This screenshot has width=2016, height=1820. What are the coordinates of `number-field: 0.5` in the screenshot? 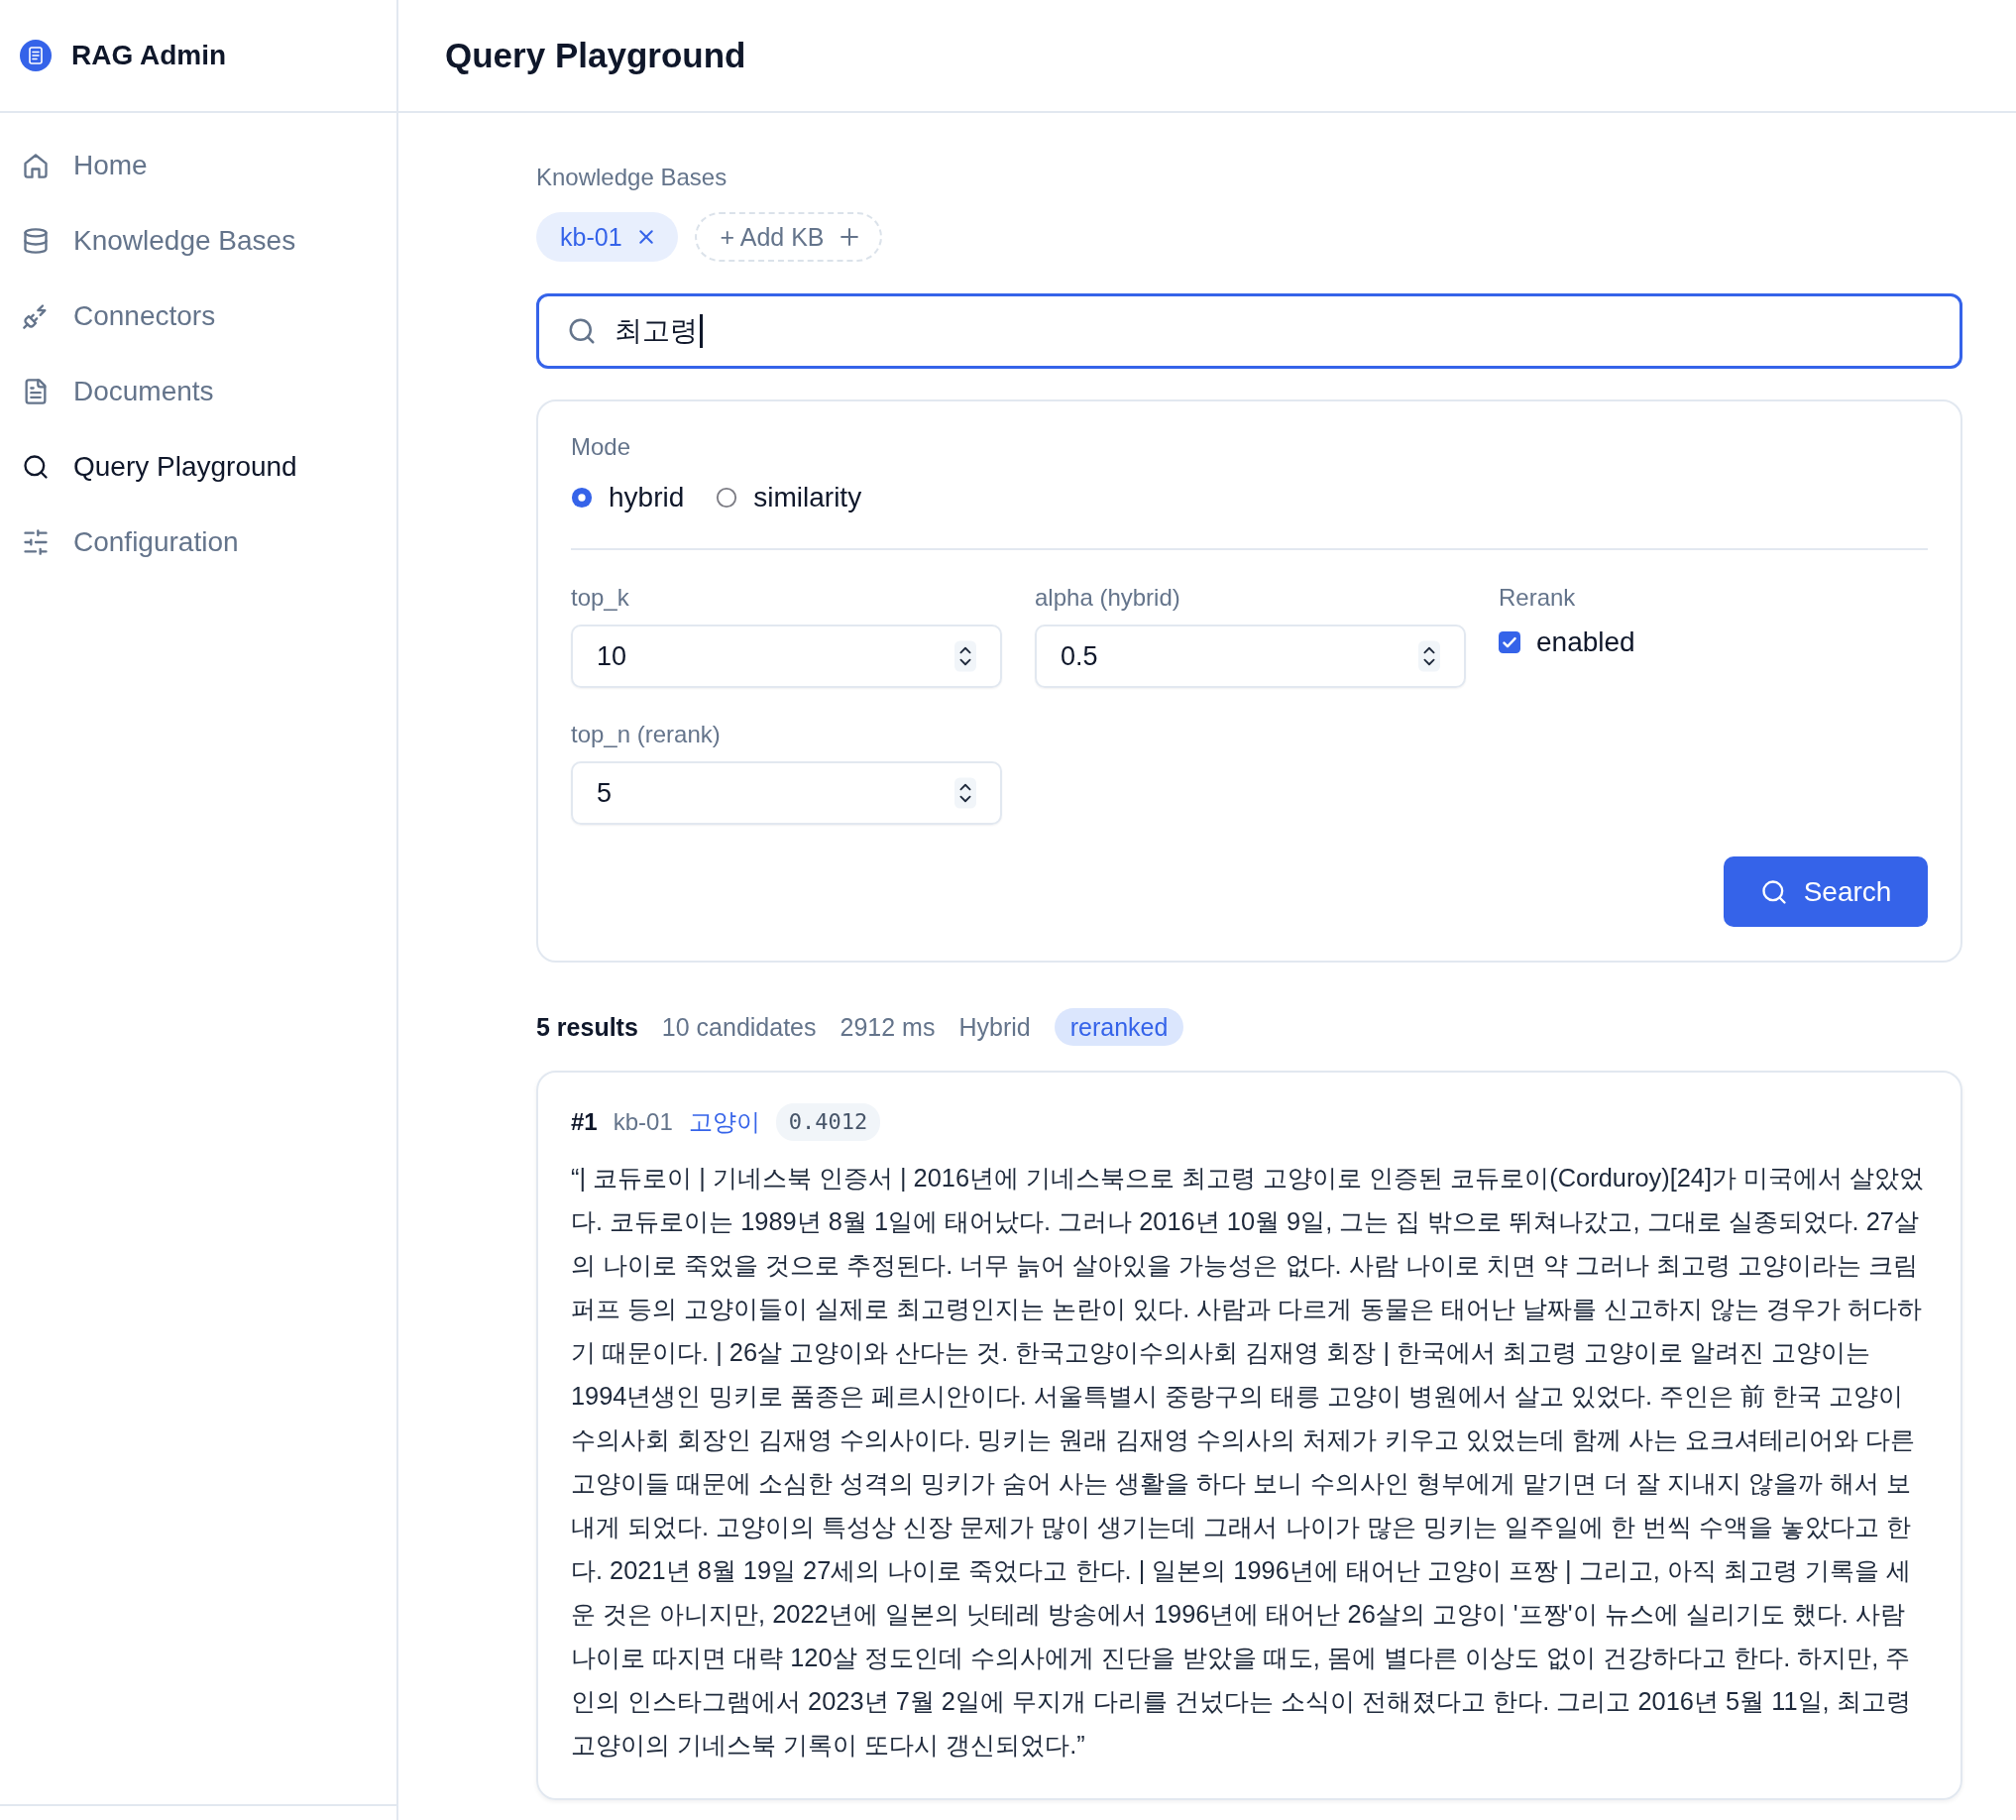 It's located at (1250, 656).